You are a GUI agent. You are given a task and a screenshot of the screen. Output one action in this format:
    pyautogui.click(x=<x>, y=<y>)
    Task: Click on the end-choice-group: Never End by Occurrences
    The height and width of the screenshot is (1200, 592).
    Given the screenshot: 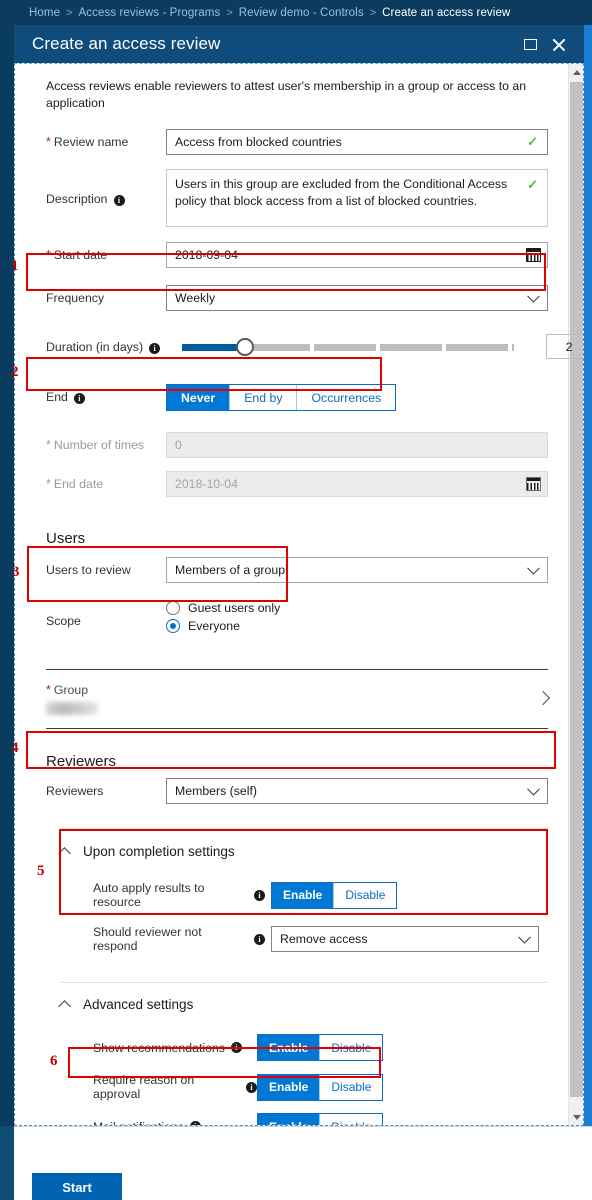 What is the action you would take?
    pyautogui.click(x=281, y=397)
    